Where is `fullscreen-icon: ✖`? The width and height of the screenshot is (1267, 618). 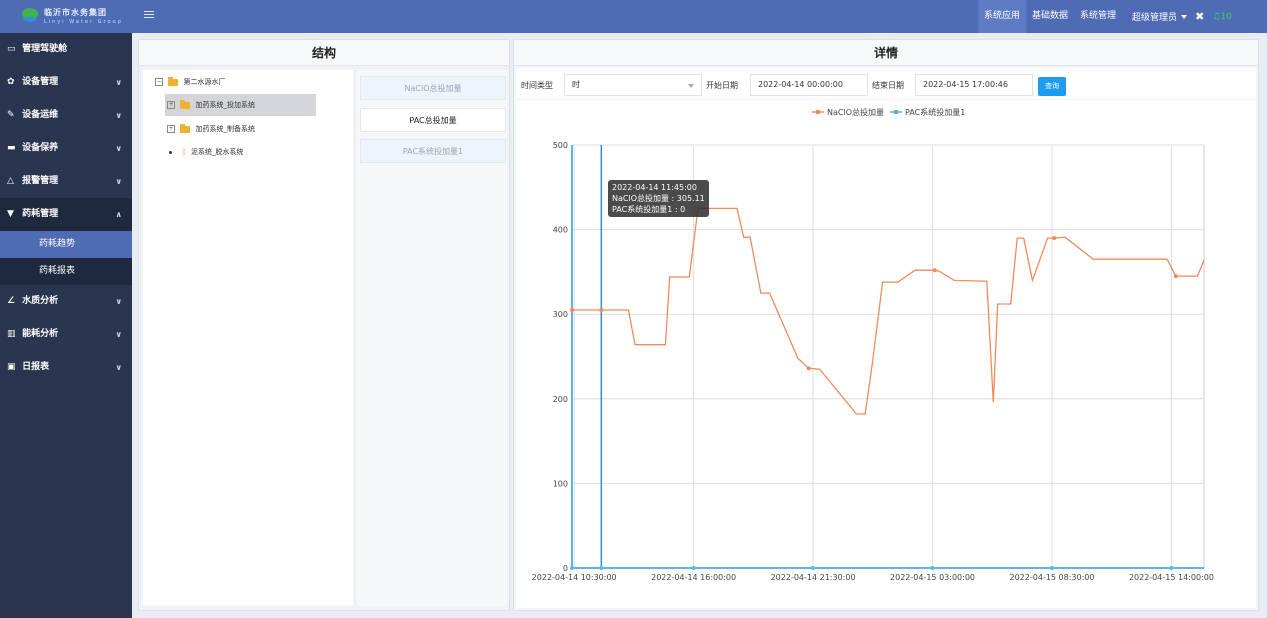 fullscreen-icon: ✖ is located at coordinates (1199, 16).